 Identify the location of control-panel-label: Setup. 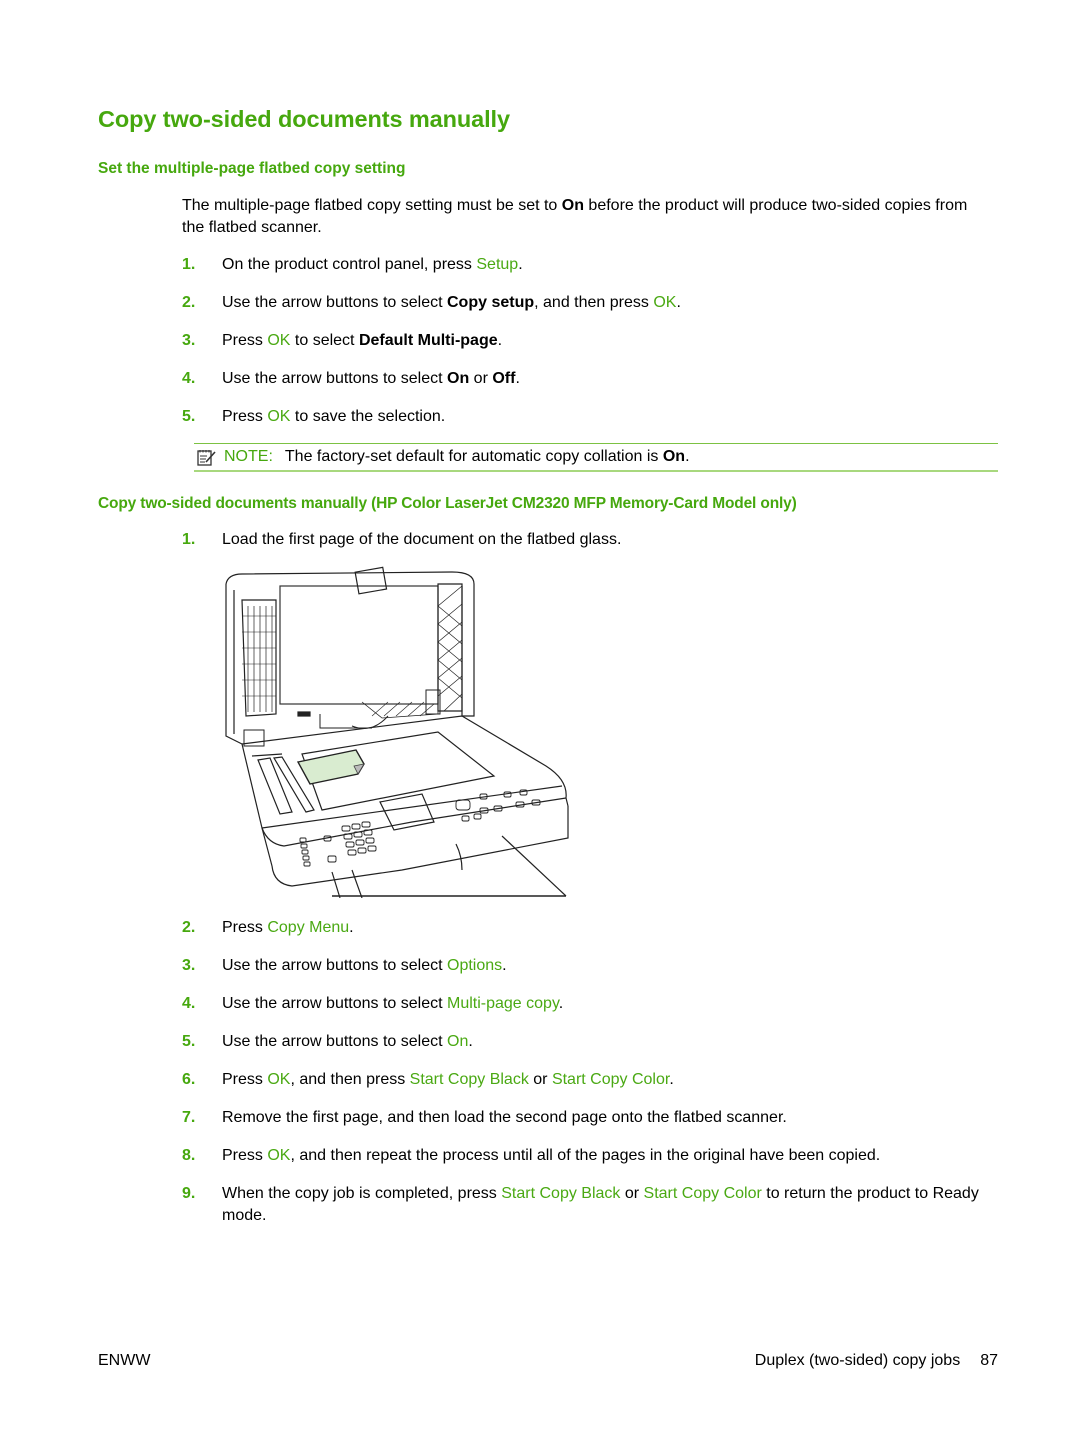
(497, 264).